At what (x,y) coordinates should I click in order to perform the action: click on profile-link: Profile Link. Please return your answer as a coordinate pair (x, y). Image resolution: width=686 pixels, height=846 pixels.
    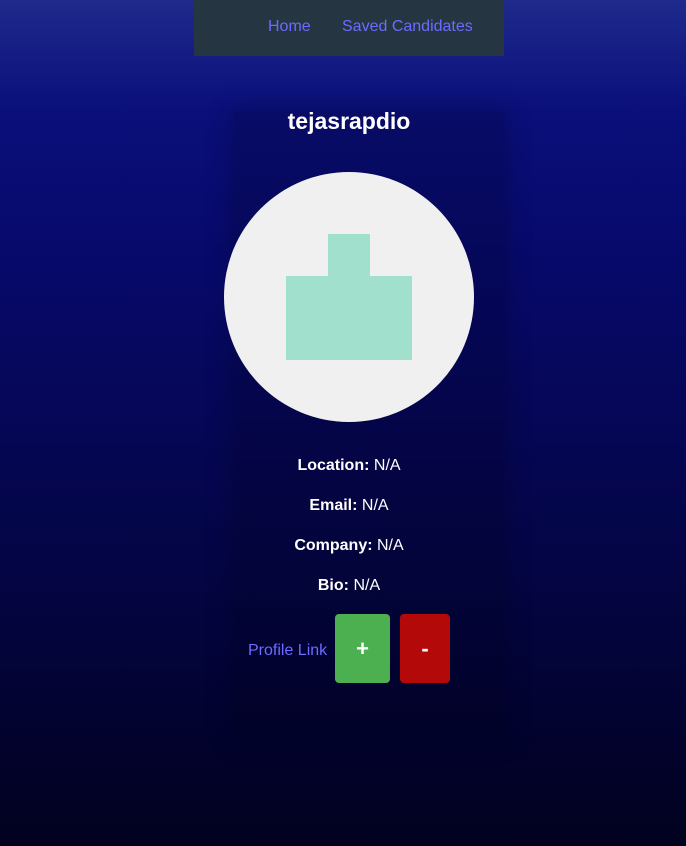
    Looking at the image, I should click on (287, 651).